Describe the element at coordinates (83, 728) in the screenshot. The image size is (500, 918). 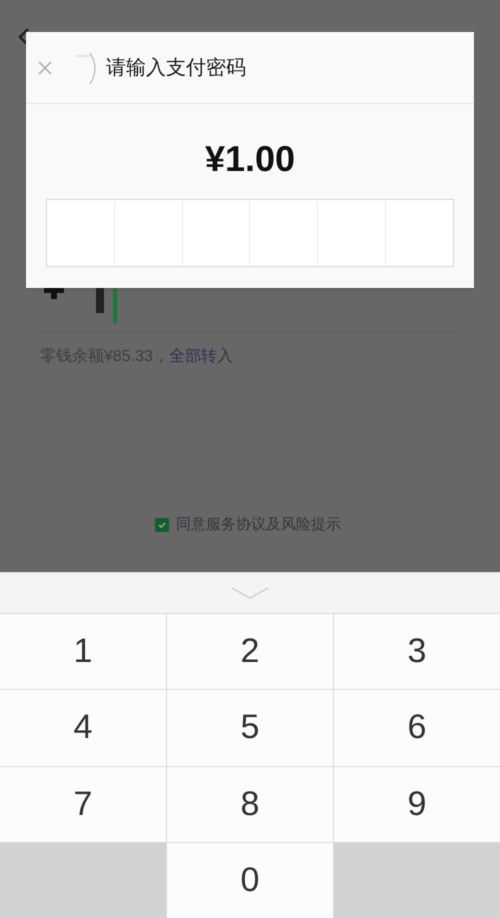
I see `digit-key: 4` at that location.